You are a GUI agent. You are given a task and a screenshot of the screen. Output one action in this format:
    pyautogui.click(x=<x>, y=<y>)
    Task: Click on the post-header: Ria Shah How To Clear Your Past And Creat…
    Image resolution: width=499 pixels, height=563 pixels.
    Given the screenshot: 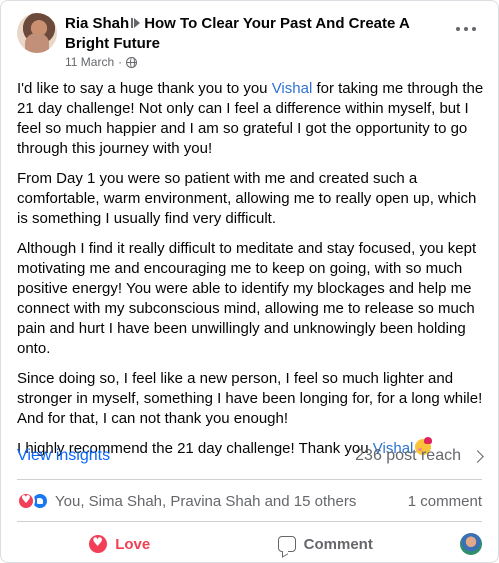 What is the action you would take?
    pyautogui.click(x=249, y=41)
    